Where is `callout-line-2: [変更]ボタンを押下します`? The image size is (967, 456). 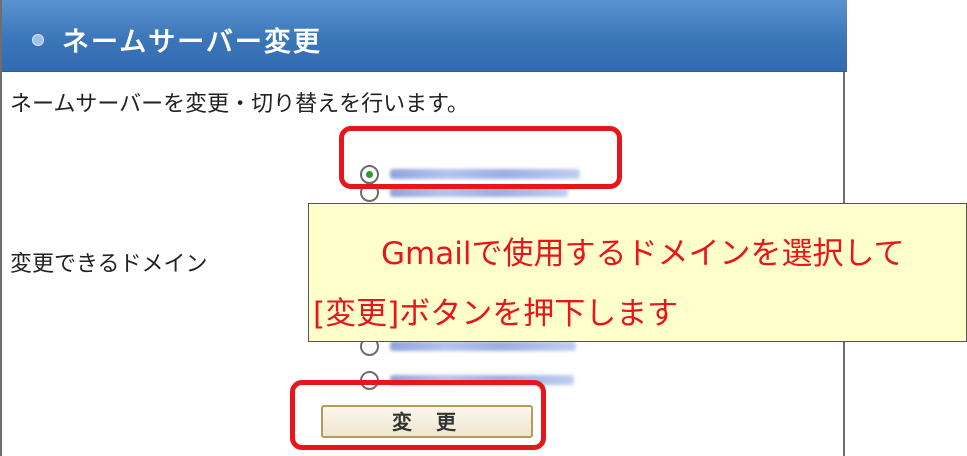 callout-line-2: [変更]ボタンを押下します is located at coordinates (496, 314).